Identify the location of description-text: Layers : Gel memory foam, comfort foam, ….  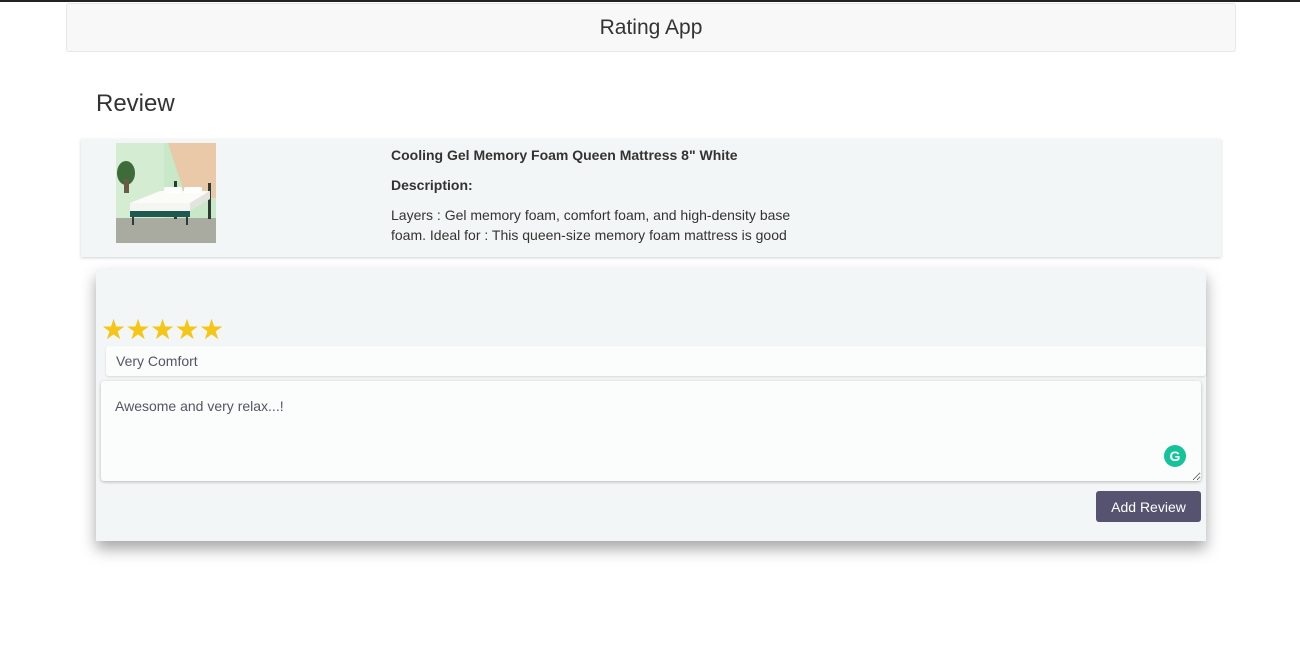
(591, 225).